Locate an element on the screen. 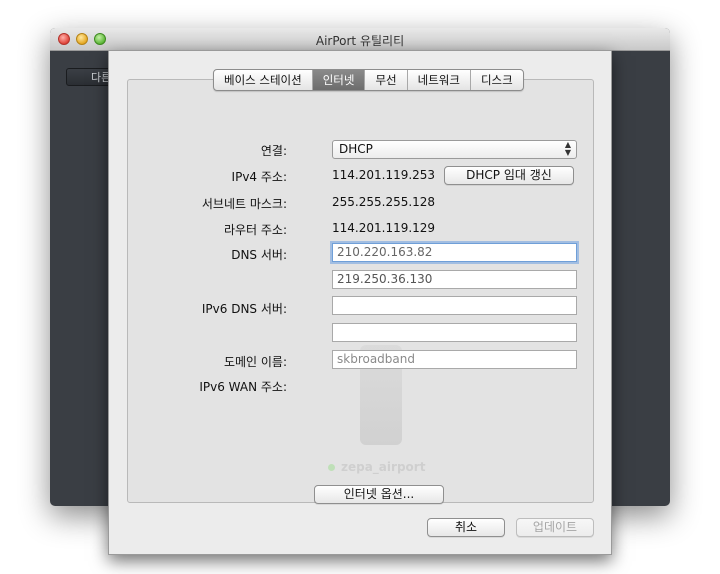  tab-disks: 디스크 is located at coordinates (497, 80).